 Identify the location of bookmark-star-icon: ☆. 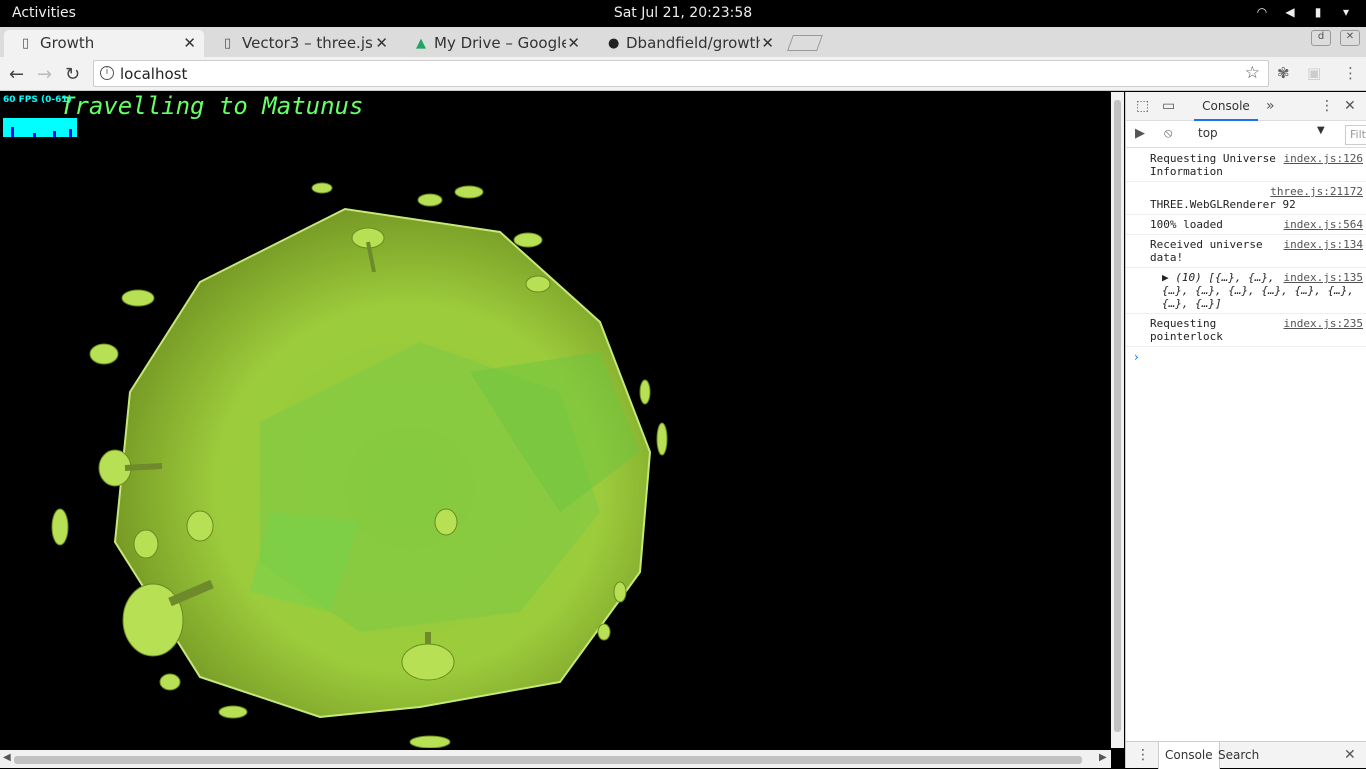
(1252, 73).